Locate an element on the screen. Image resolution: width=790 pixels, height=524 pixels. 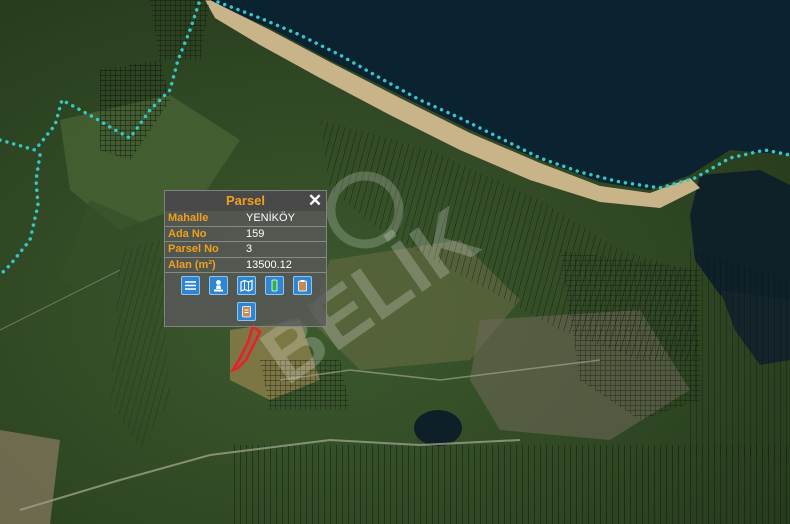
close-icon: ✕ is located at coordinates (315, 201).